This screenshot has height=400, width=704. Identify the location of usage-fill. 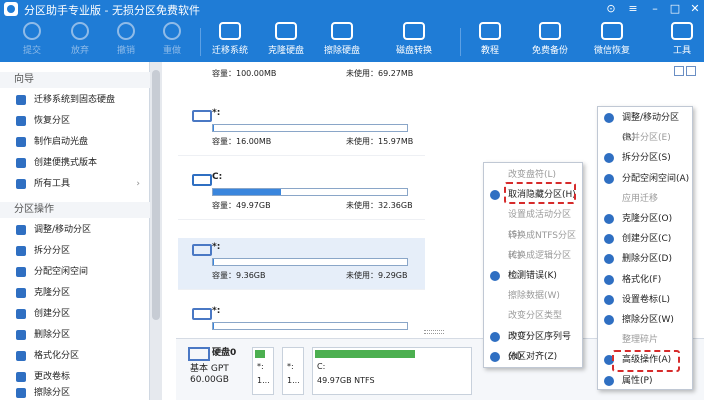
(214, 262).